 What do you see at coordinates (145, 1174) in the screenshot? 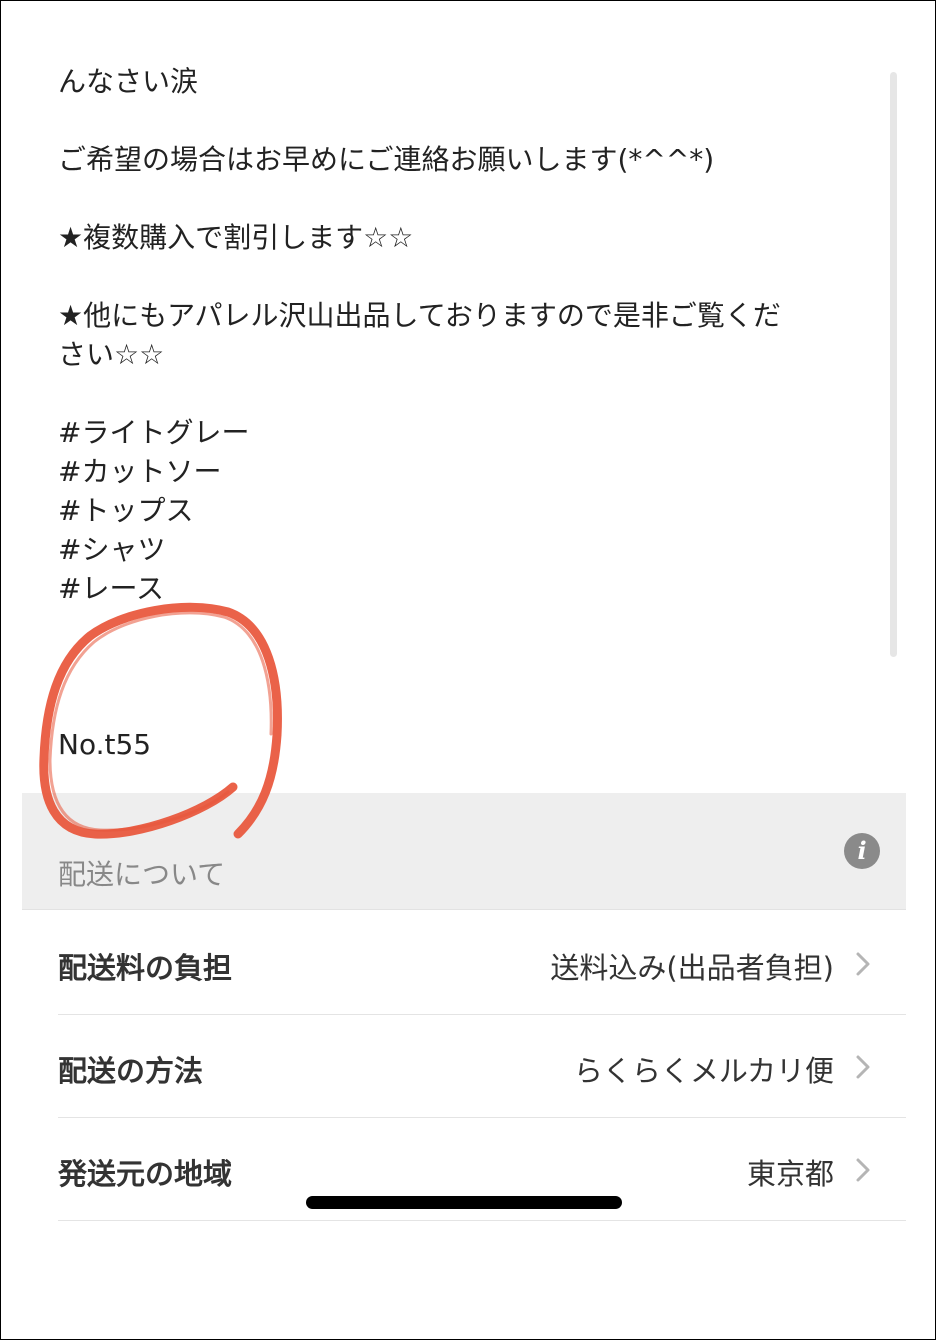
I see `ship-from-region-label: 発送元の地域` at bounding box center [145, 1174].